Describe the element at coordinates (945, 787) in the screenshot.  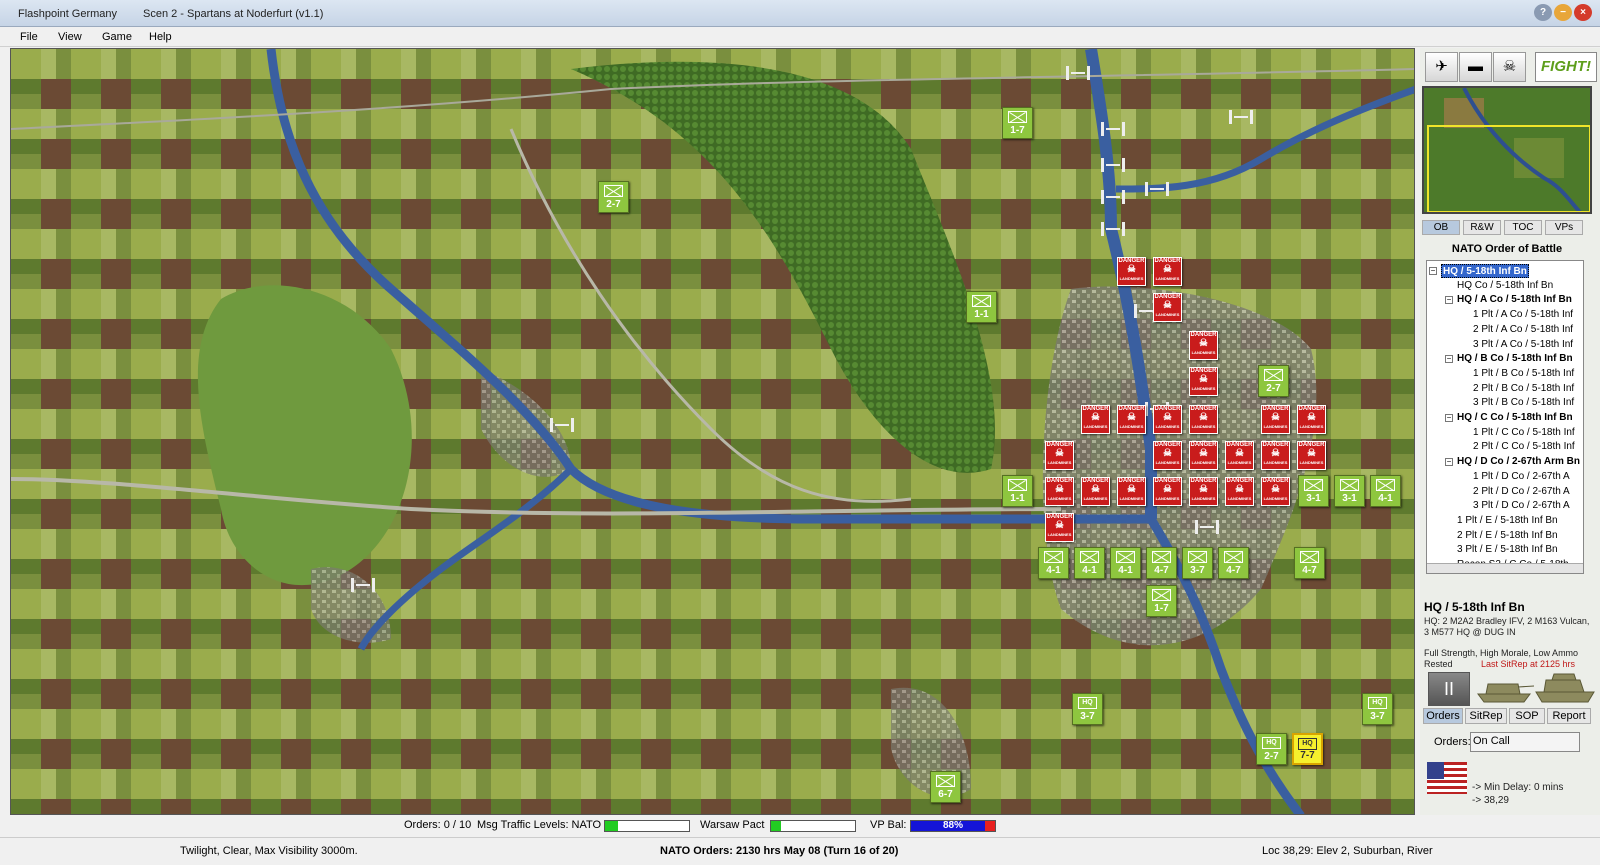
I see `infantry-unit-counter: 6-7` at that location.